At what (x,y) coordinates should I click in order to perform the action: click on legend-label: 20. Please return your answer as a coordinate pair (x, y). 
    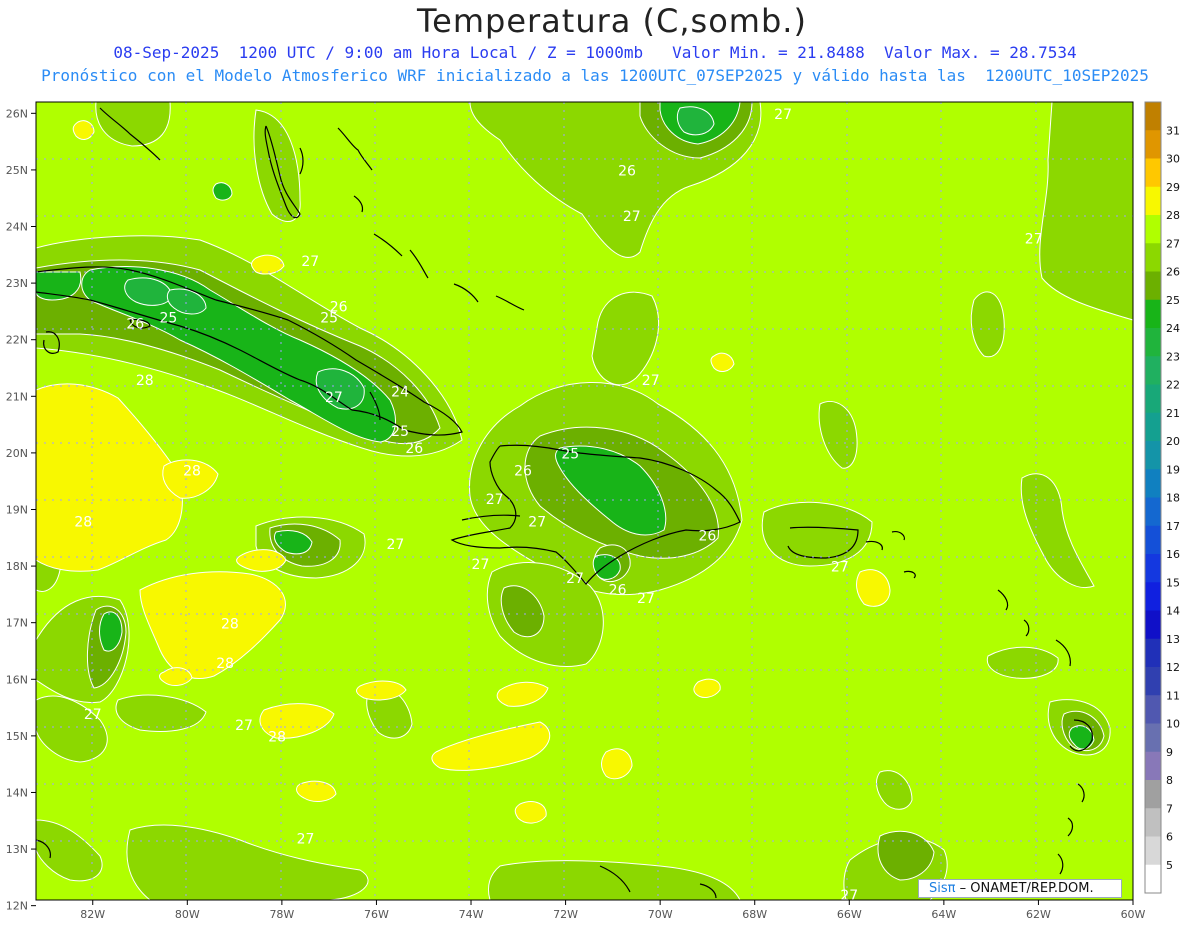
    Looking at the image, I should click on (1173, 441).